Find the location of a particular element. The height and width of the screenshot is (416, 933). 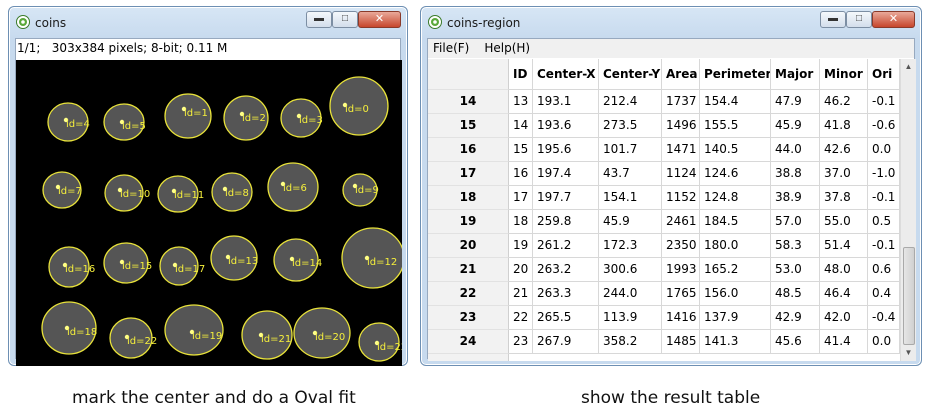

table-cell: 37.8 is located at coordinates (844, 198).